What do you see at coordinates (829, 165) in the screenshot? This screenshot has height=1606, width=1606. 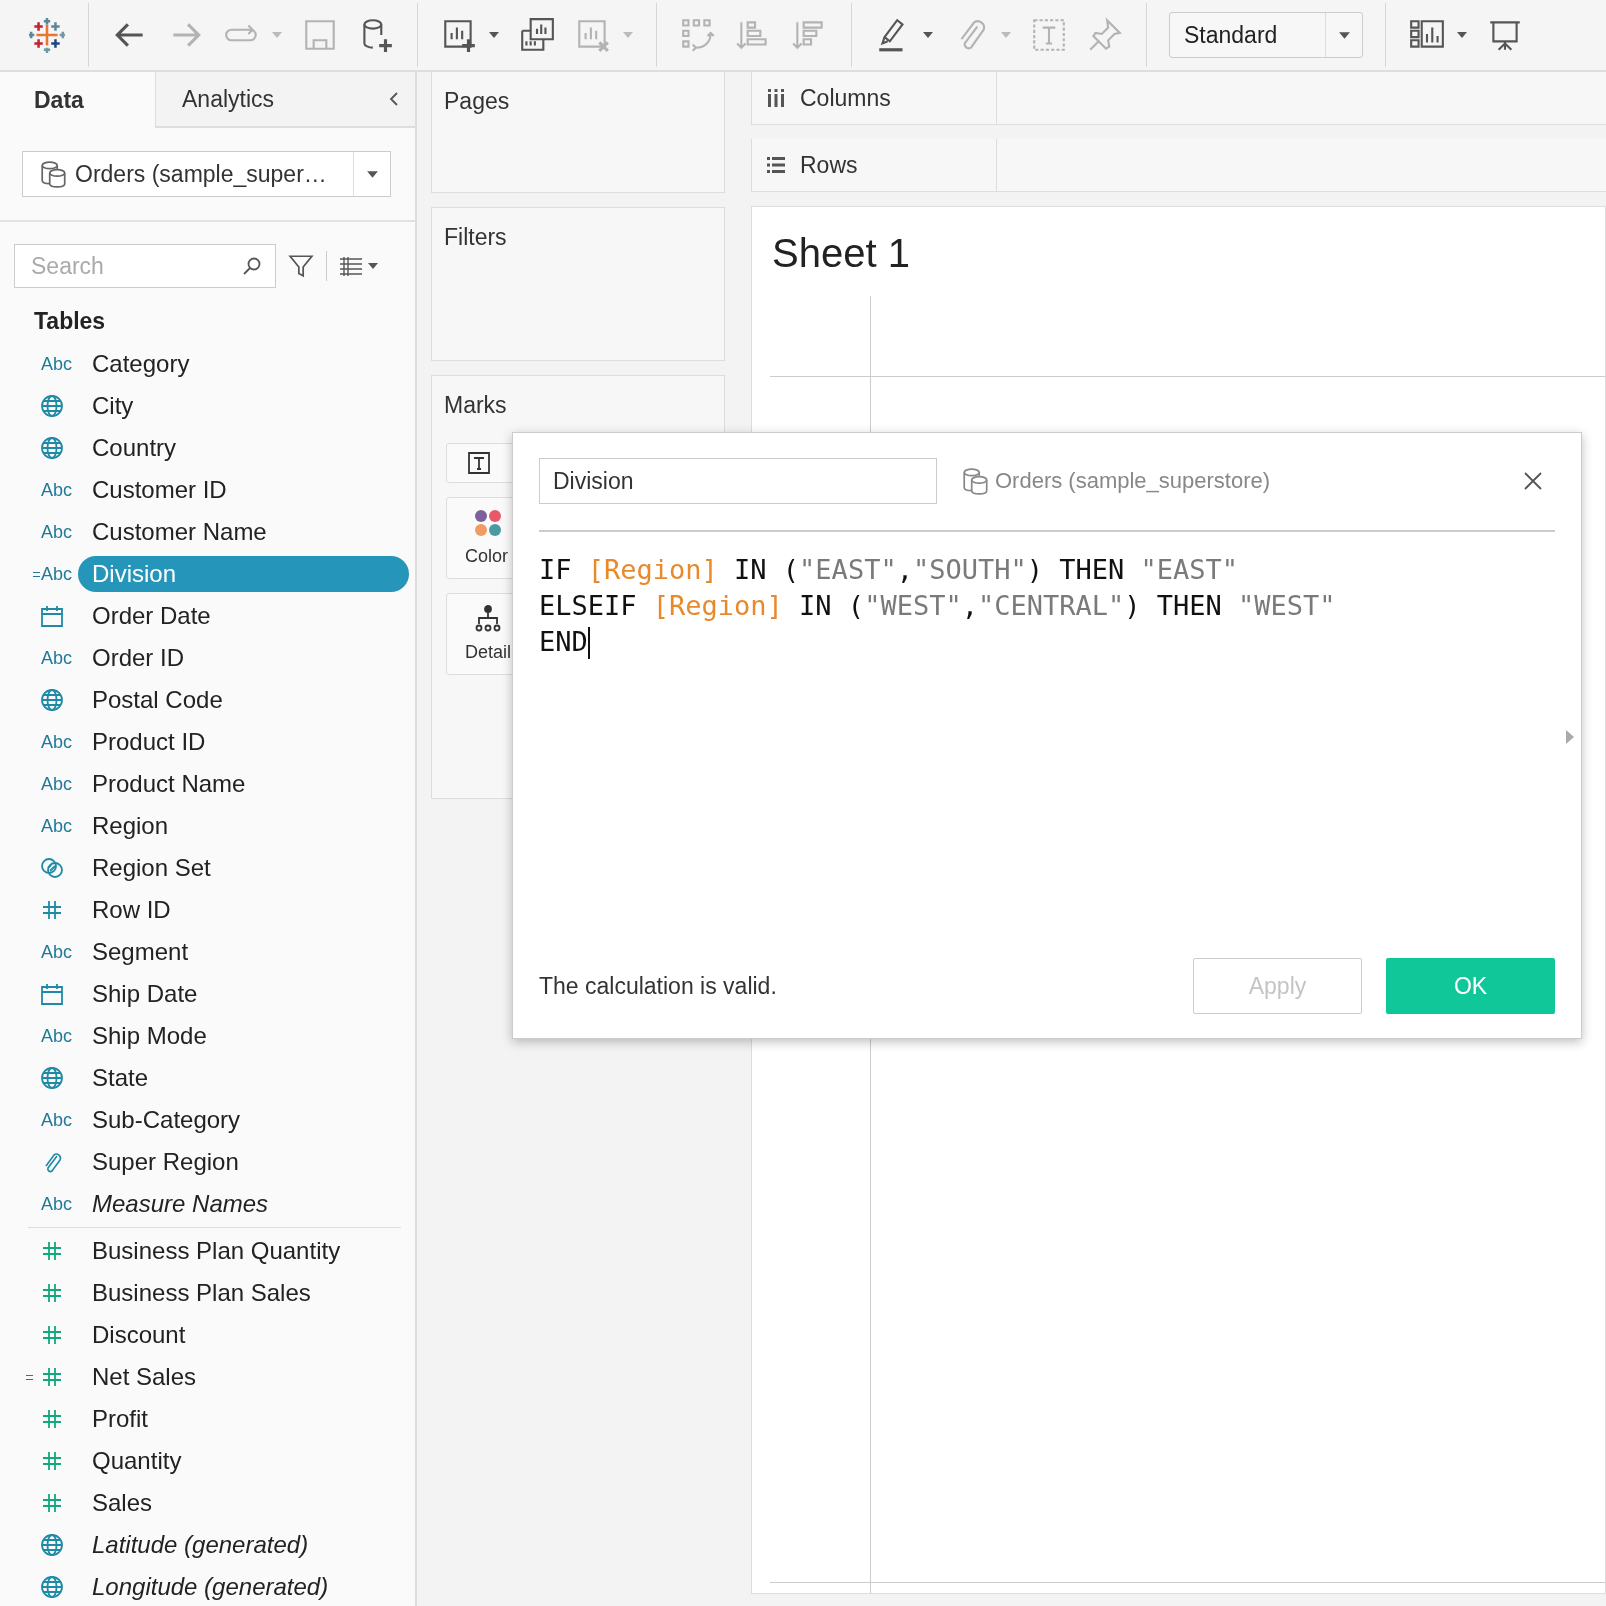 I see `shelf-label: Rows` at bounding box center [829, 165].